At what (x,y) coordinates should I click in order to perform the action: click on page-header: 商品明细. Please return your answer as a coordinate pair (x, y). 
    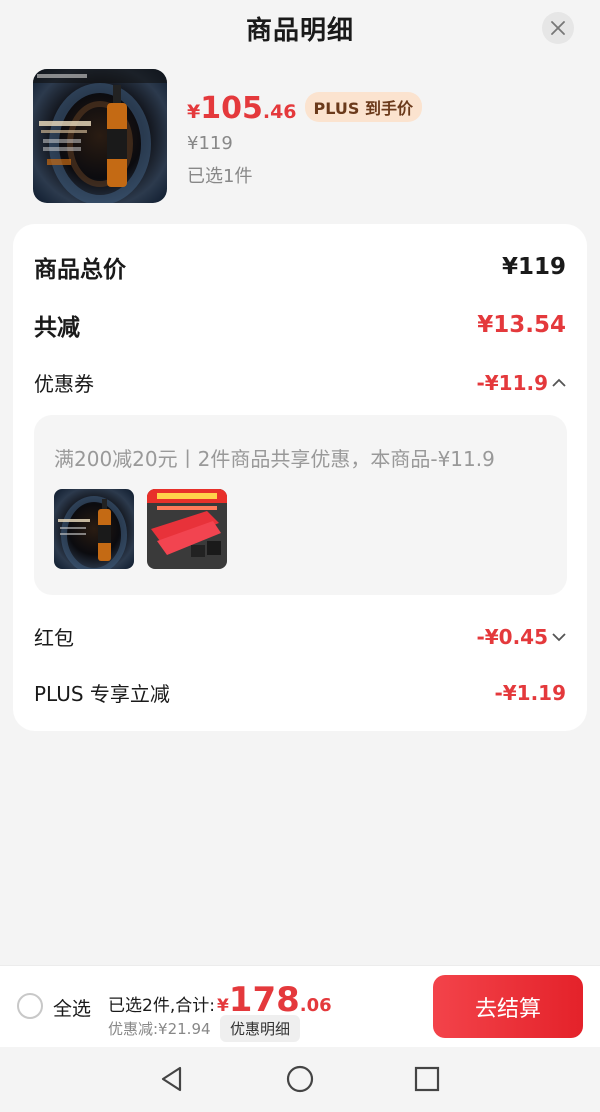
    Looking at the image, I should click on (300, 28).